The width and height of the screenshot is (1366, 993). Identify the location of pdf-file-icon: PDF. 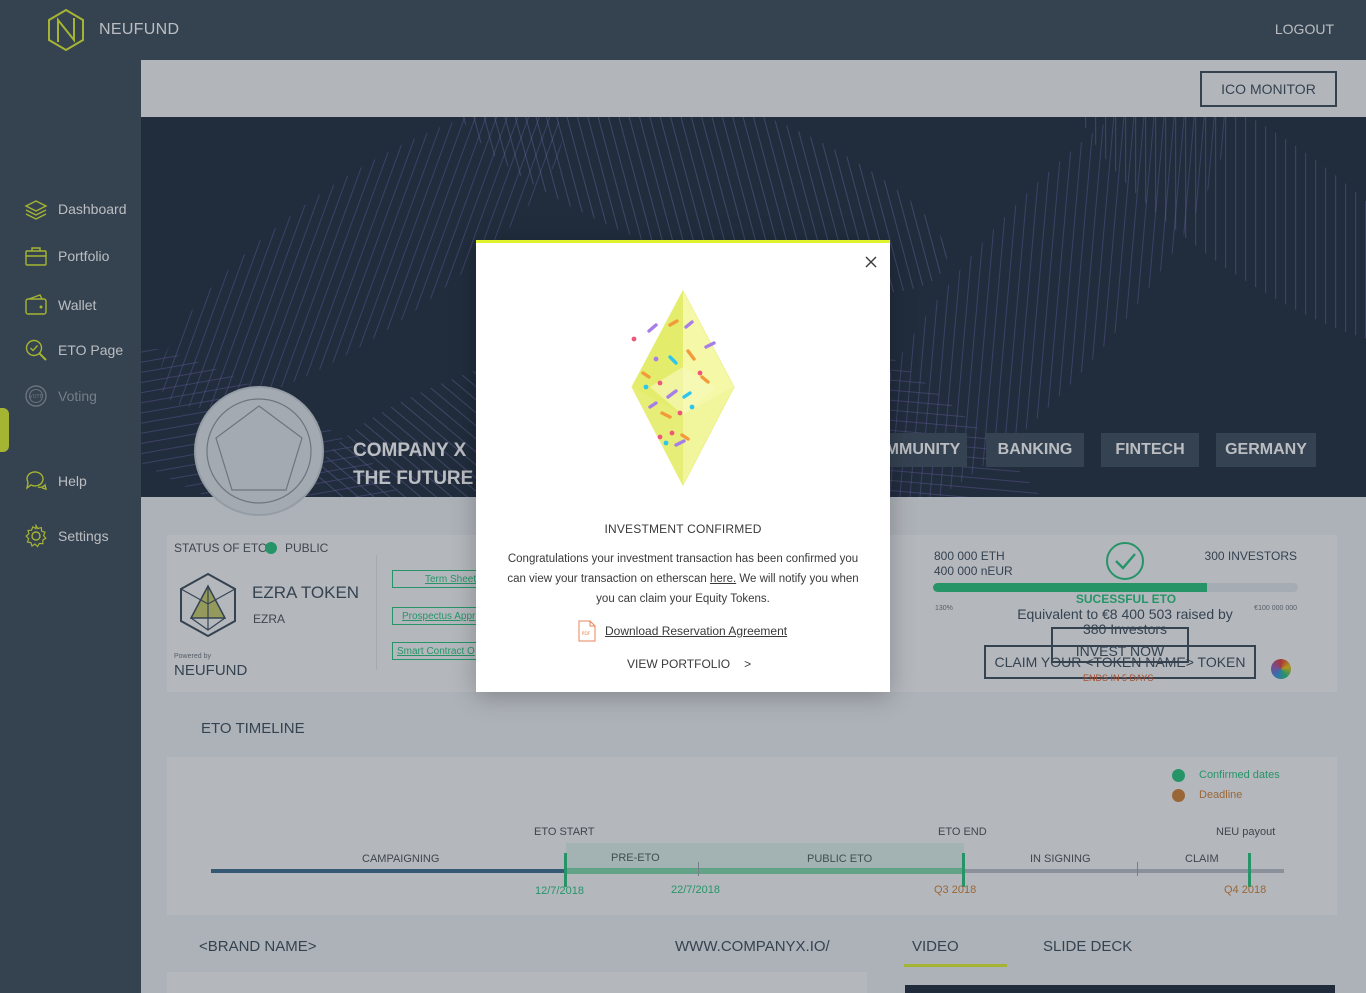
(587, 631).